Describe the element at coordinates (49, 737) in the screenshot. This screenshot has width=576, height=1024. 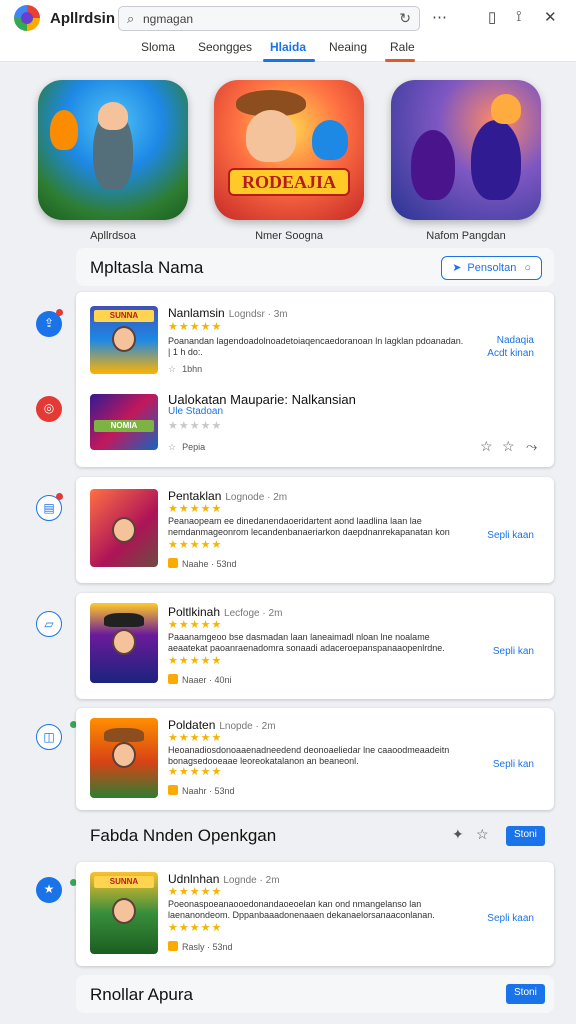
I see `rail-camera-button: ◫` at that location.